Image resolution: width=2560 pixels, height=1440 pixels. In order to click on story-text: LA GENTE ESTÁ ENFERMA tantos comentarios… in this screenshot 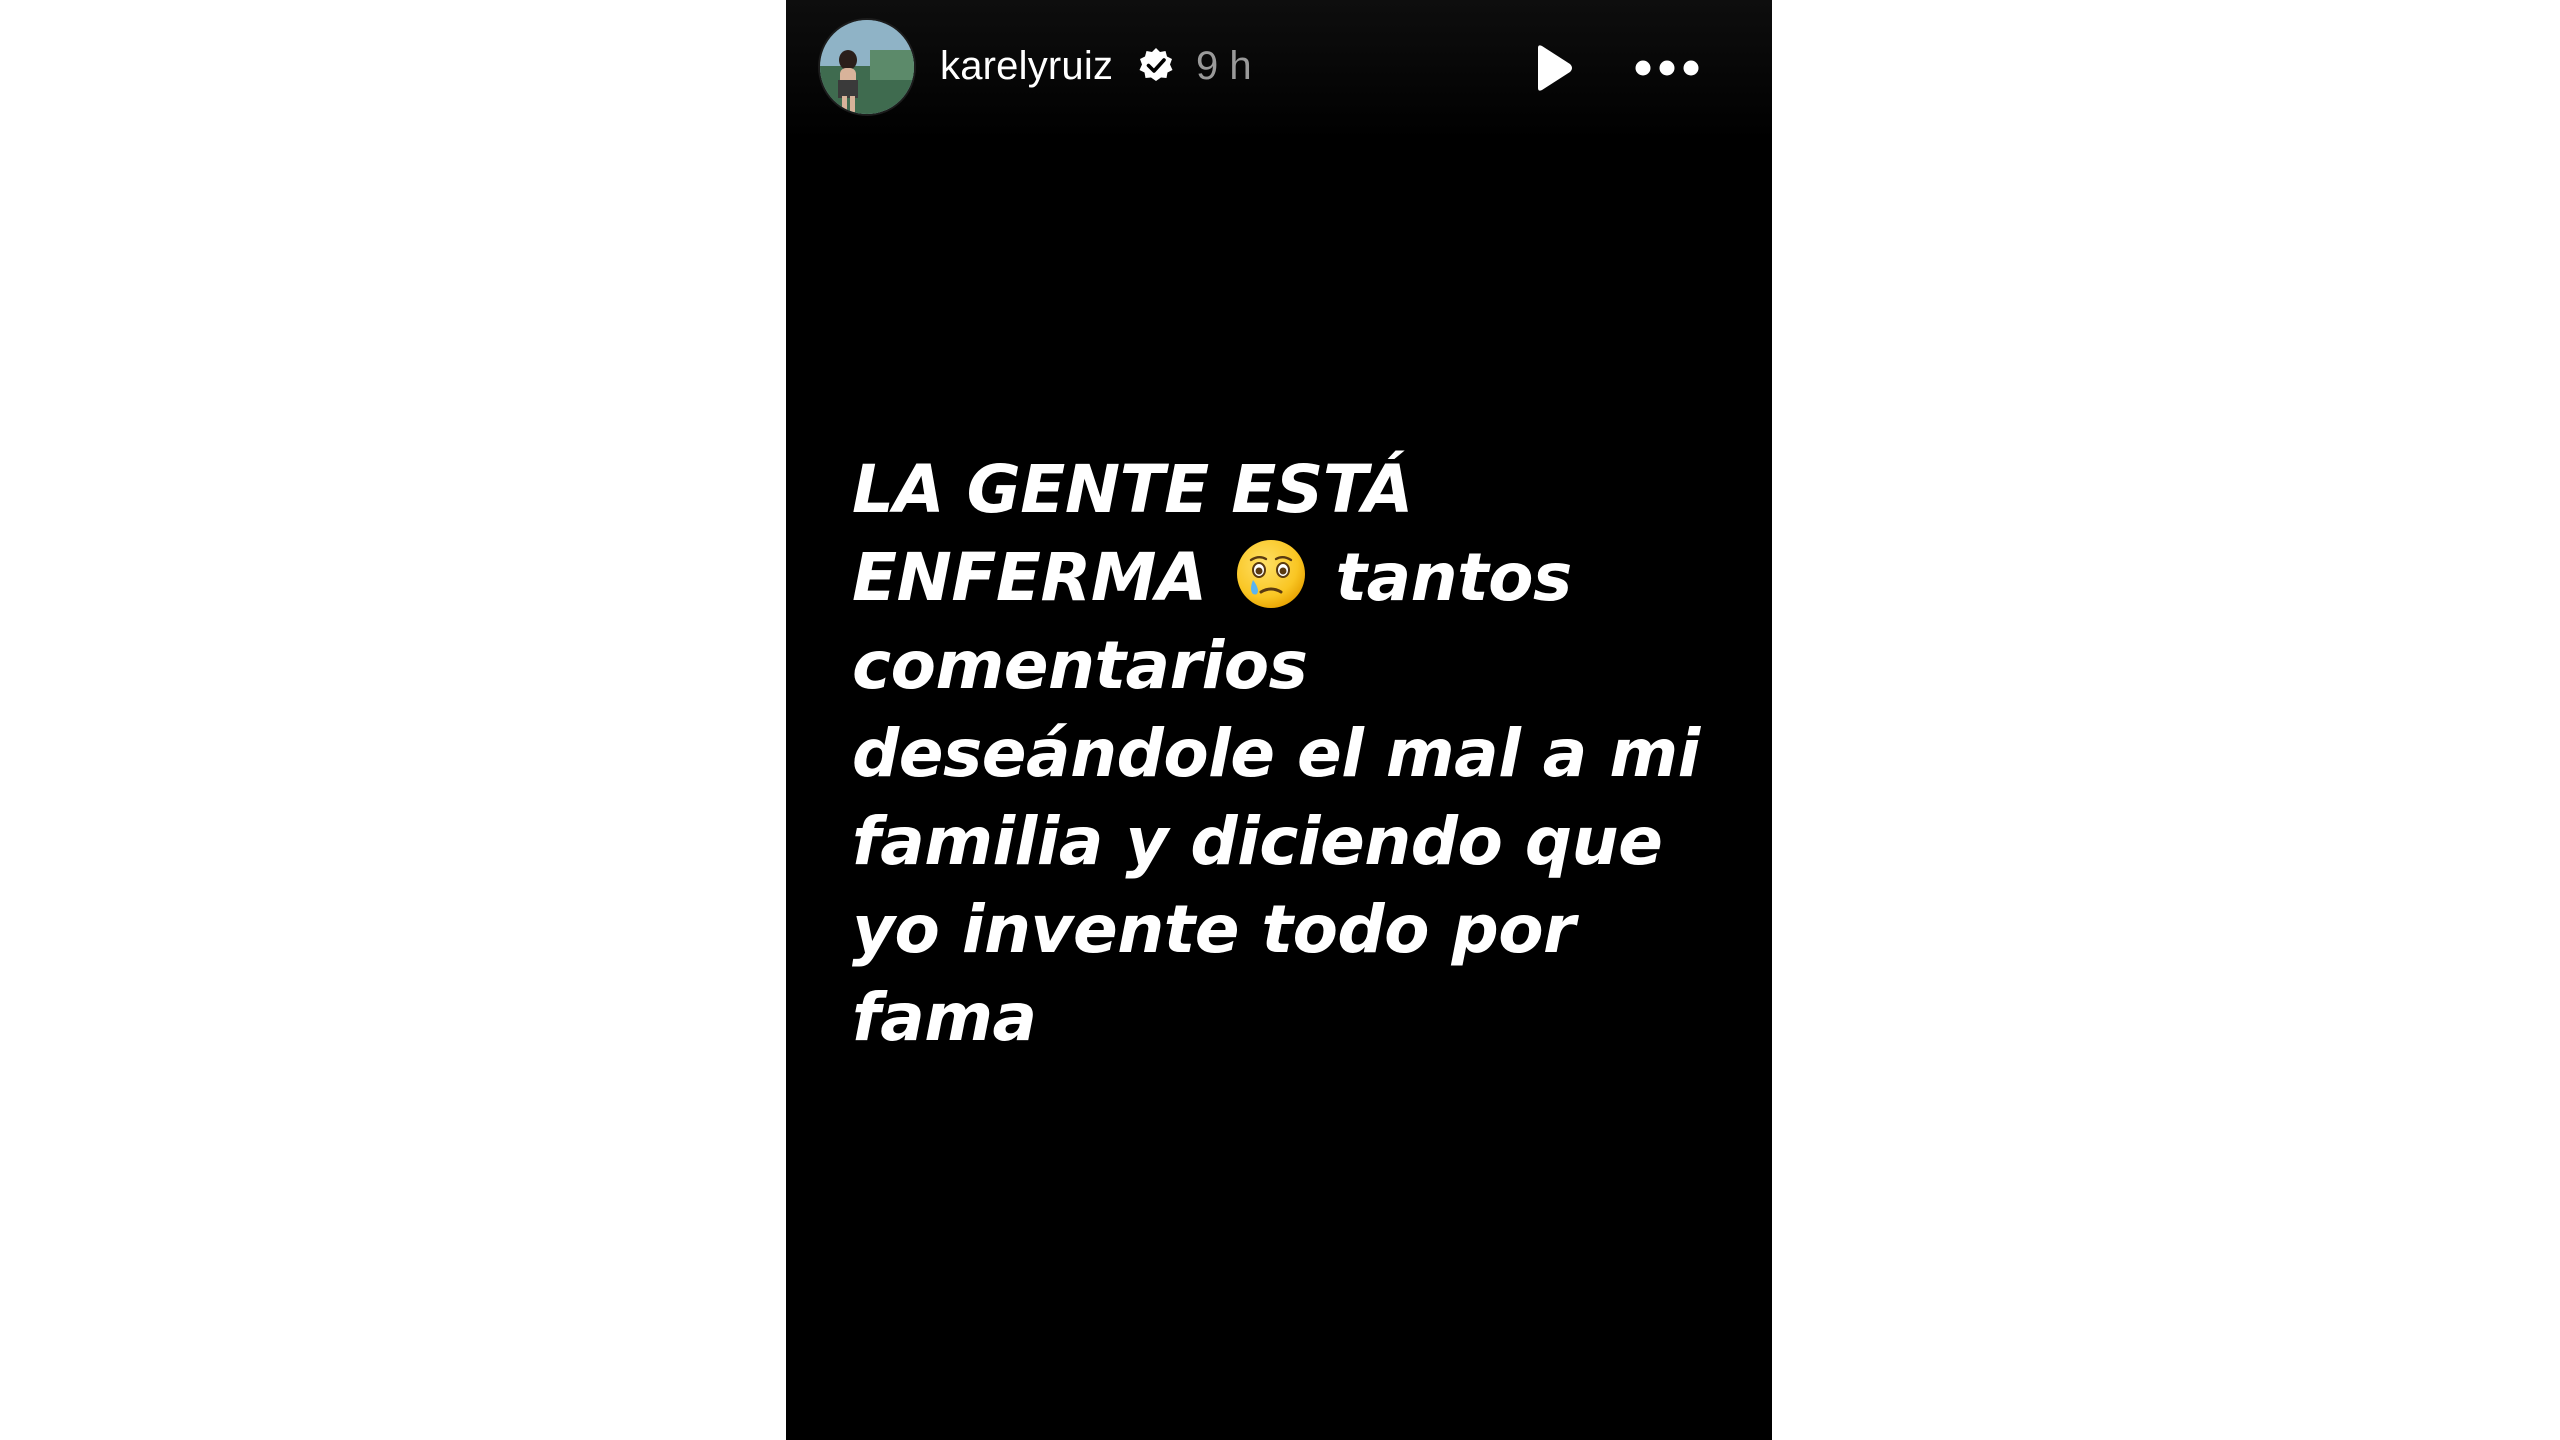, I will do `click(1292, 754)`.